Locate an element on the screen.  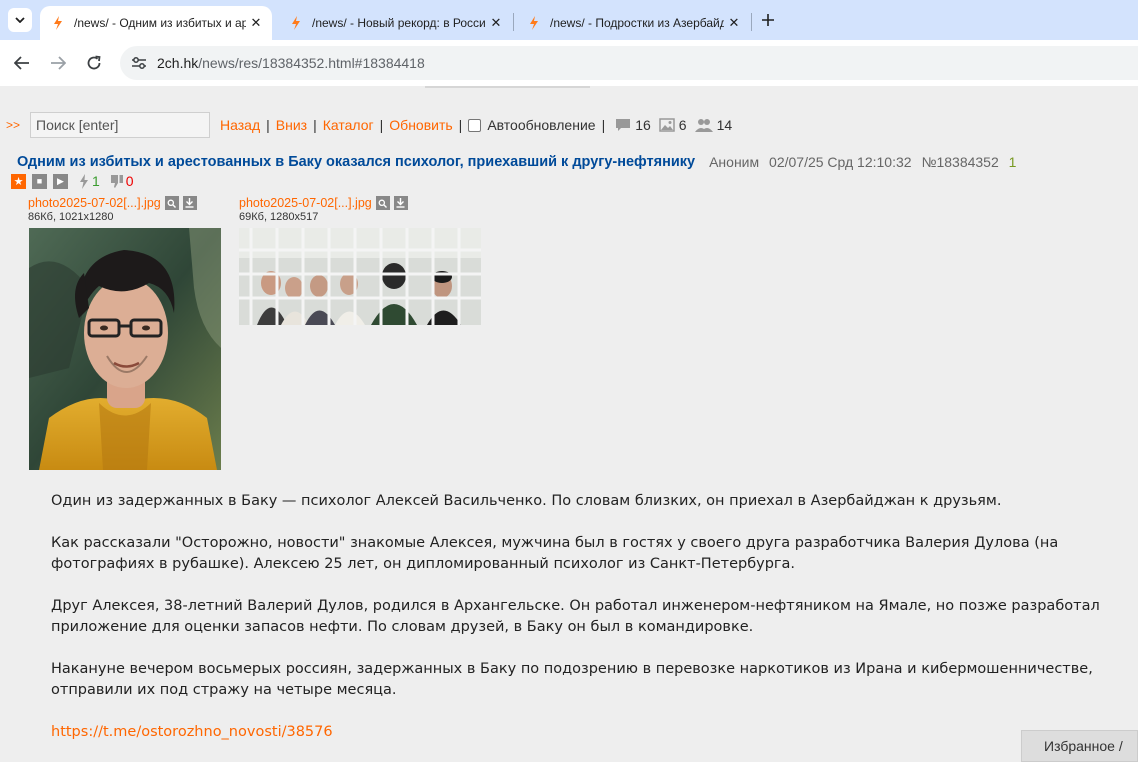
post-meta: Аноним 02/07/25 Срд 12:10:32 №18384352 1 is located at coordinates (862, 162).